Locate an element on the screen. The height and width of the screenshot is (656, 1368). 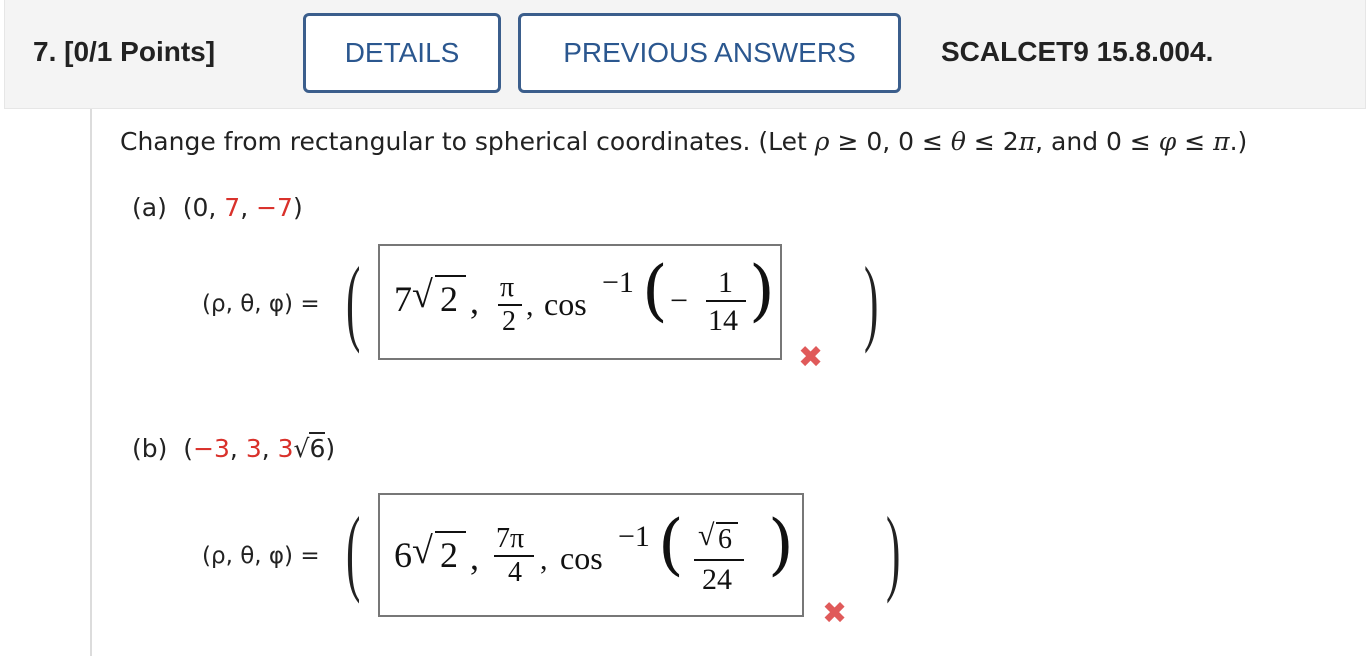
part-b-incorrect-x-icon: ✖ is located at coordinates (835, 613).